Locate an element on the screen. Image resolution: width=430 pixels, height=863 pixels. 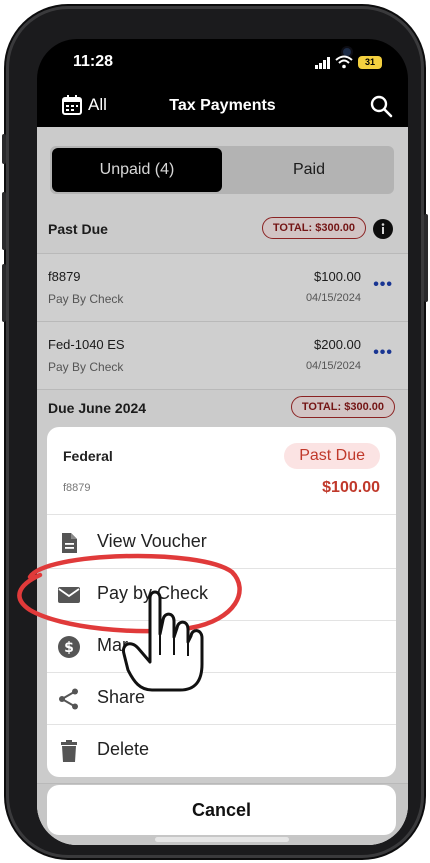
volume-up-button is located at coordinates (4, 221).